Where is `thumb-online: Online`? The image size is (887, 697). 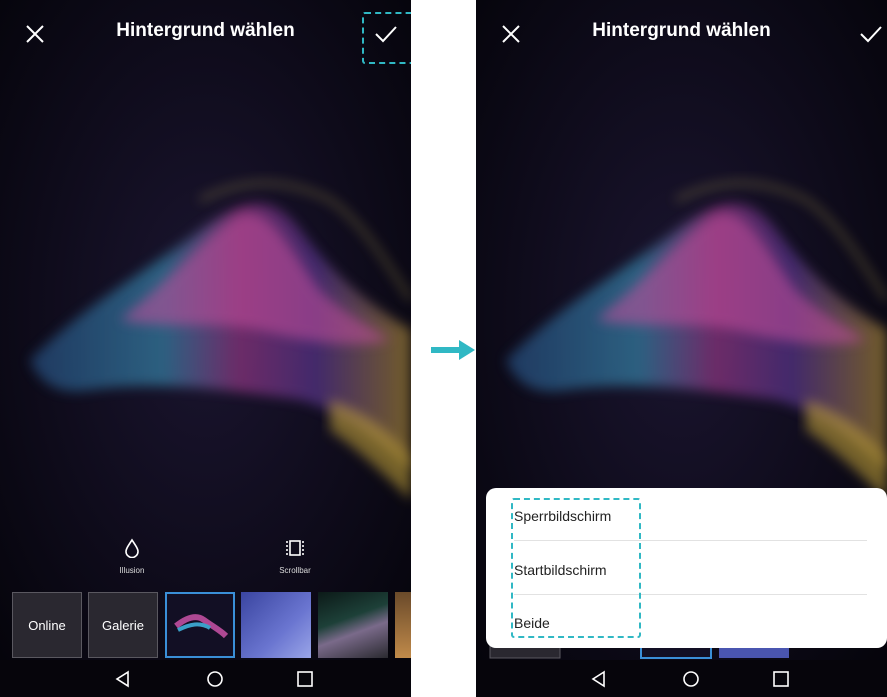 thumb-online: Online is located at coordinates (47, 625).